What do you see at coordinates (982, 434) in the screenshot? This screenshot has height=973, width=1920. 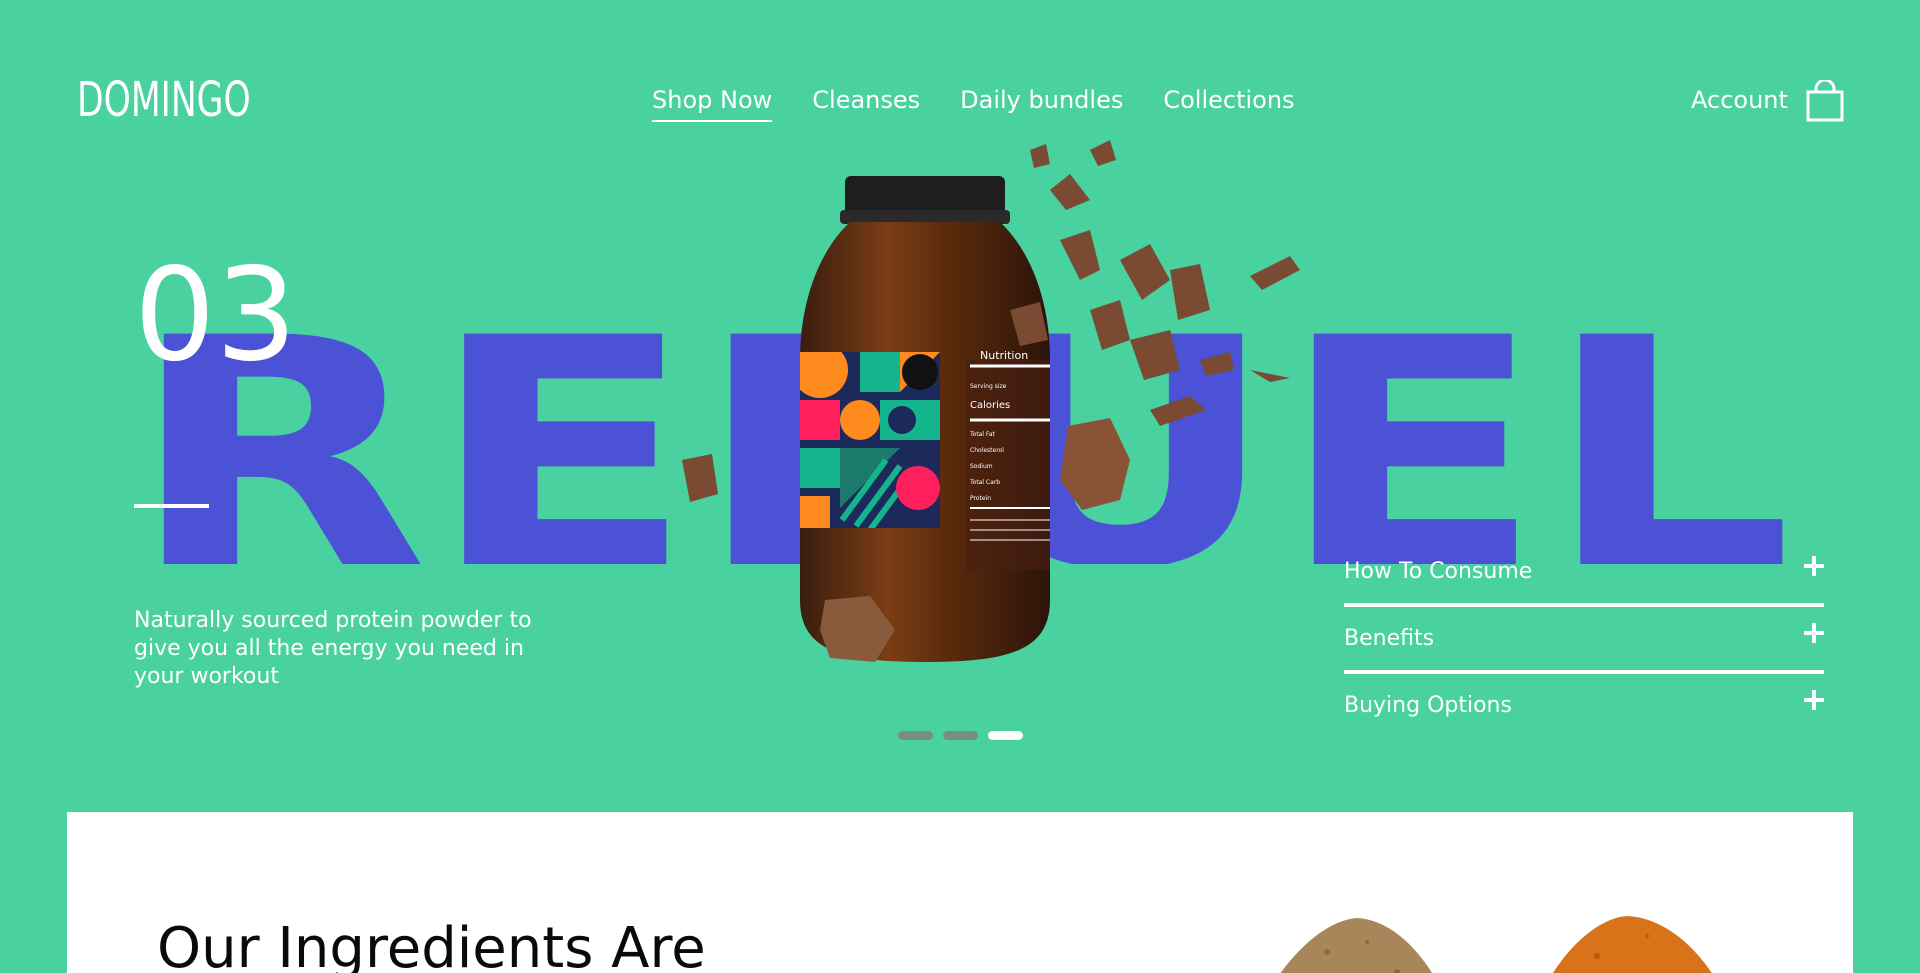 I see `svg-text: Total Fat` at bounding box center [982, 434].